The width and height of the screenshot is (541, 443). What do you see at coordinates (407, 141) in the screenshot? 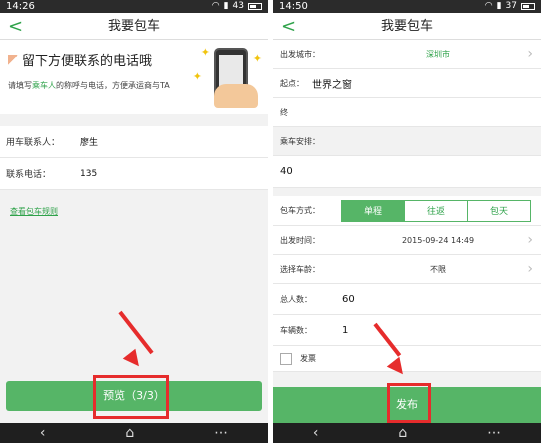
I see `arrangement-header: 乘车安排：` at bounding box center [407, 141].